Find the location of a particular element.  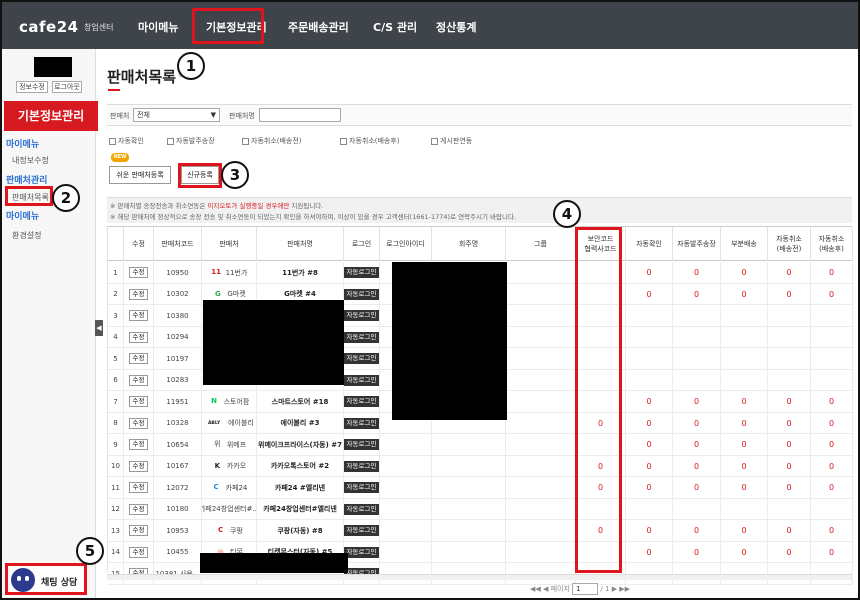

logo-subtitle: 창업센터 is located at coordinates (99, 27).